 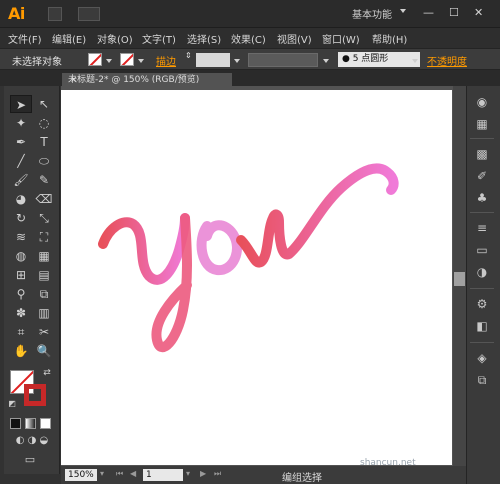 I want to click on gradient-button, so click(x=30, y=423).